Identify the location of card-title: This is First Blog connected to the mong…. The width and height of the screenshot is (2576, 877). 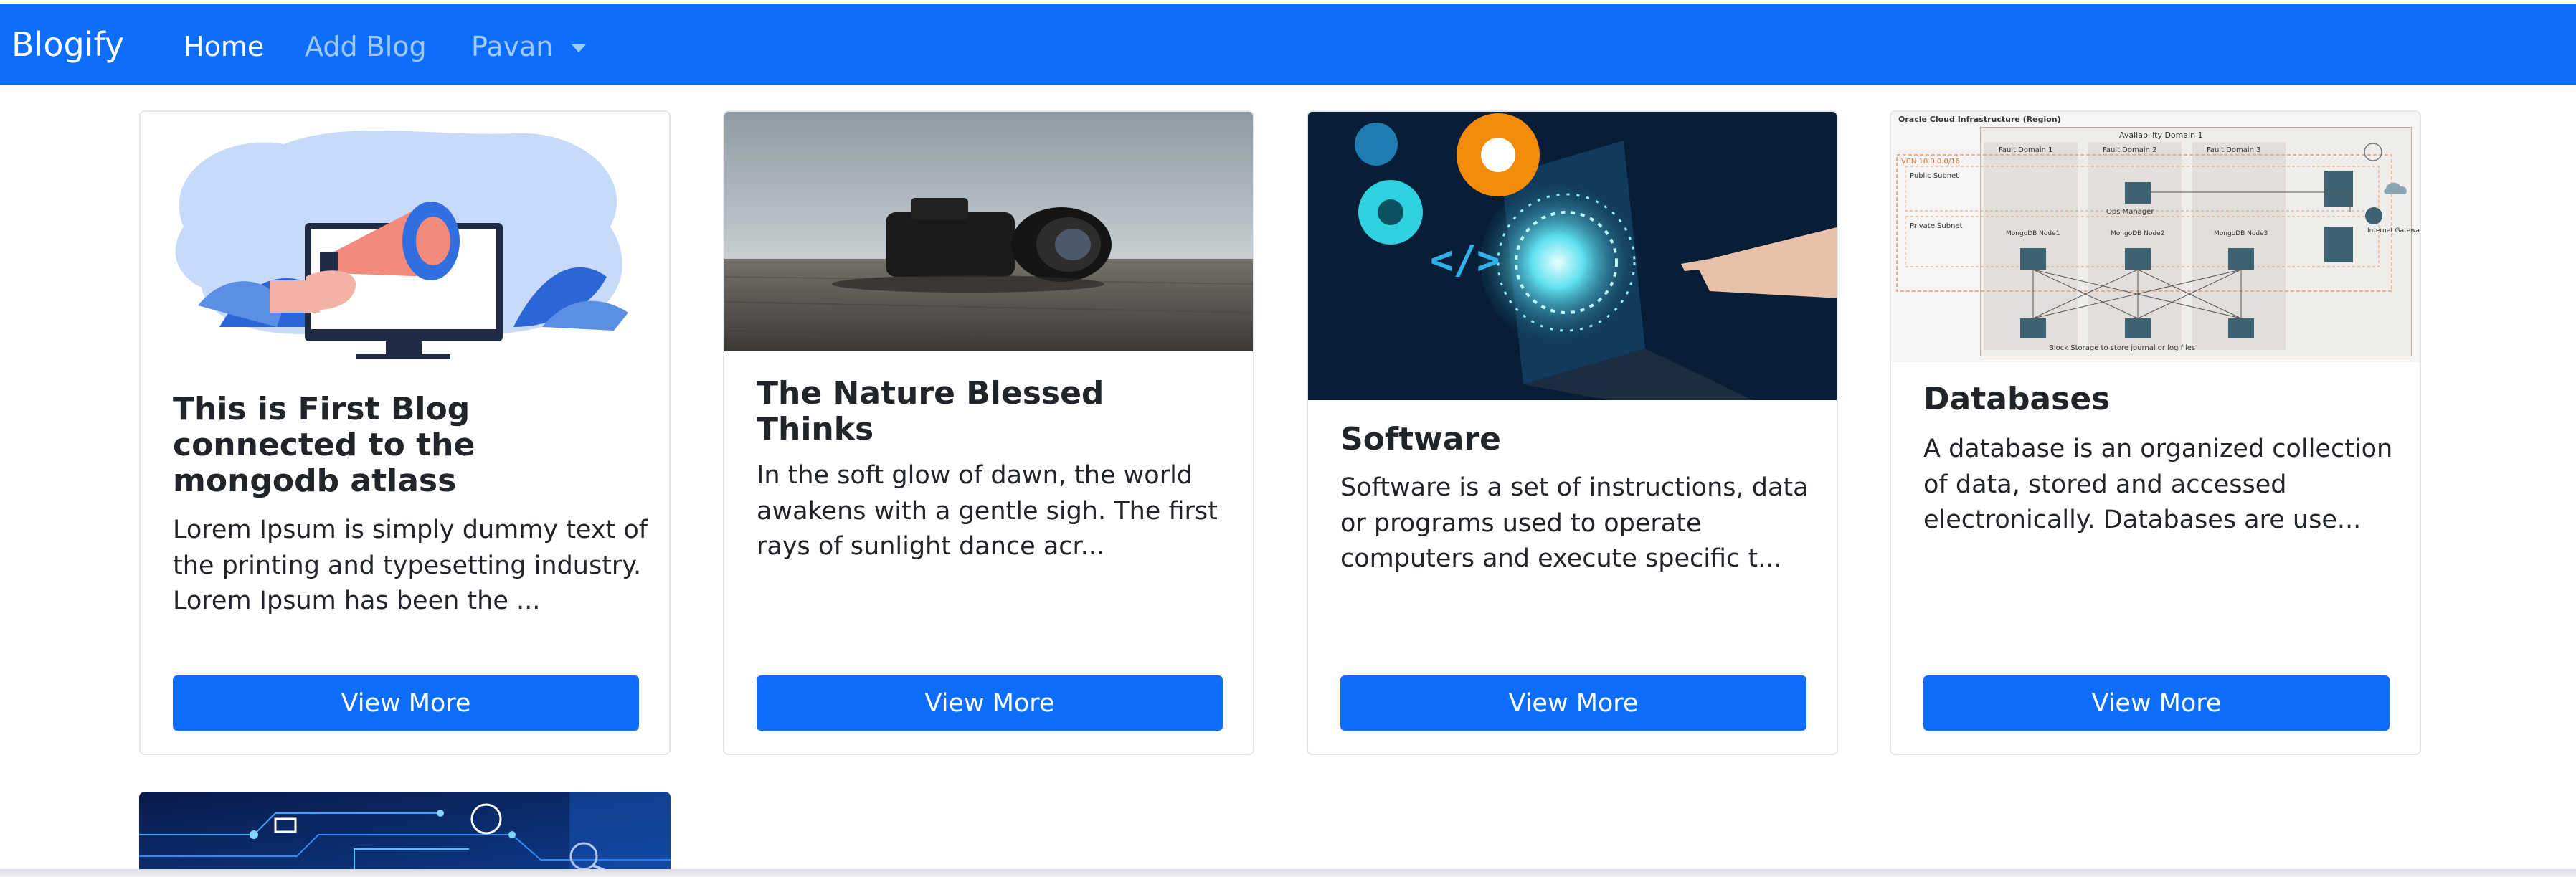
(324, 445).